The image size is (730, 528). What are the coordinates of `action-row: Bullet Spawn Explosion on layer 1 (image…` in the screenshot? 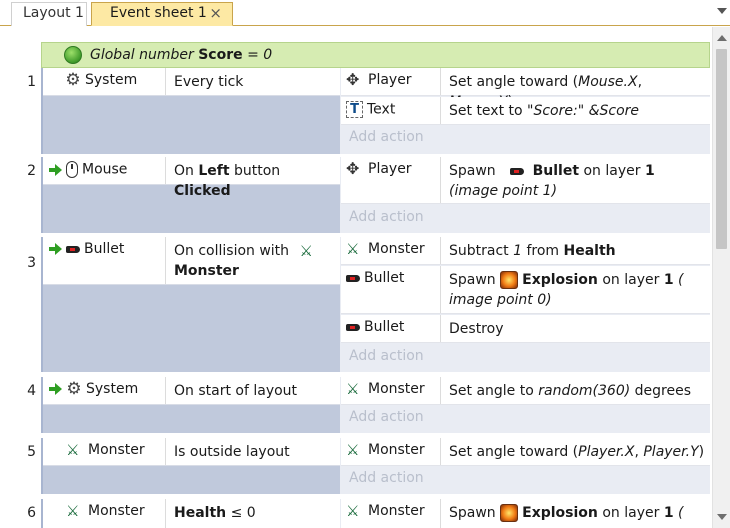 It's located at (525, 290).